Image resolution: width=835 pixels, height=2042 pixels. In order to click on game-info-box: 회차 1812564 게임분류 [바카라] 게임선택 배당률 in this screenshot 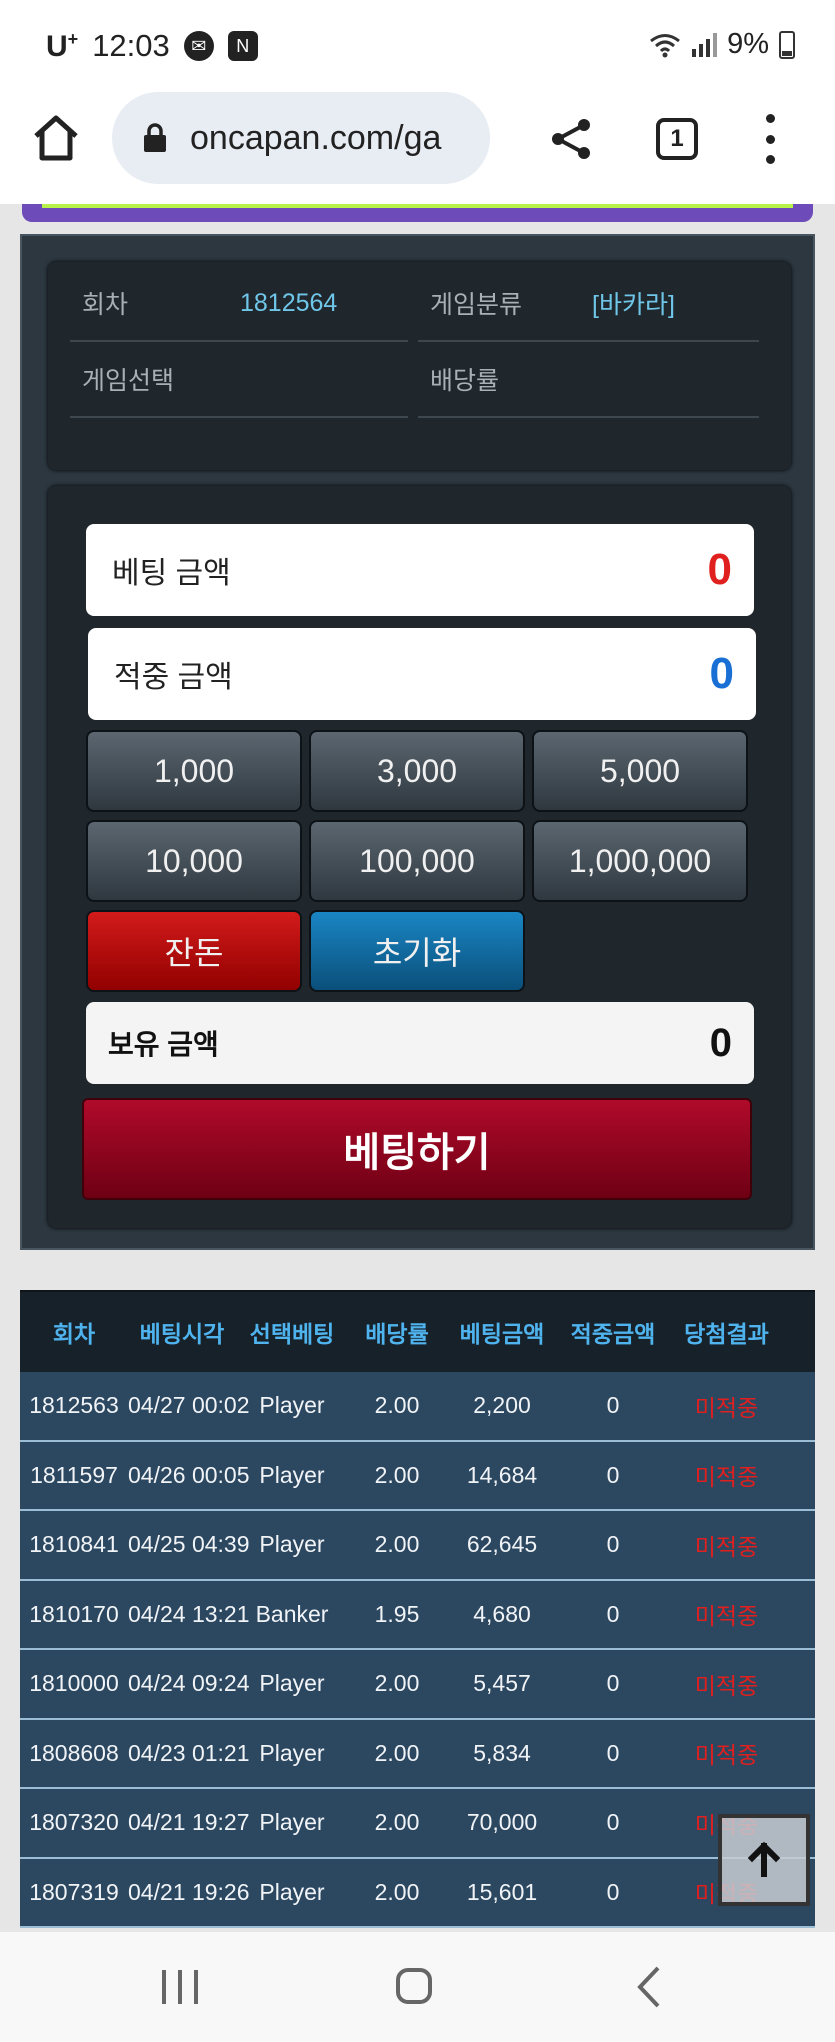, I will do `click(419, 366)`.